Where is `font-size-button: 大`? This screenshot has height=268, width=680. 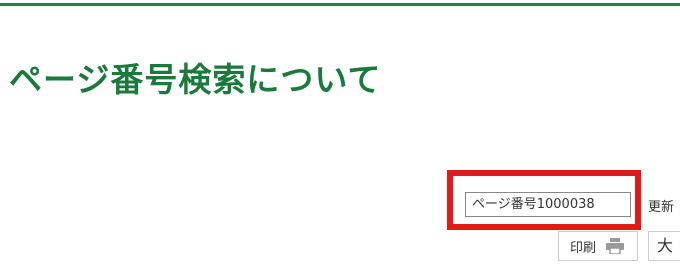 font-size-button: 大 is located at coordinates (664, 246).